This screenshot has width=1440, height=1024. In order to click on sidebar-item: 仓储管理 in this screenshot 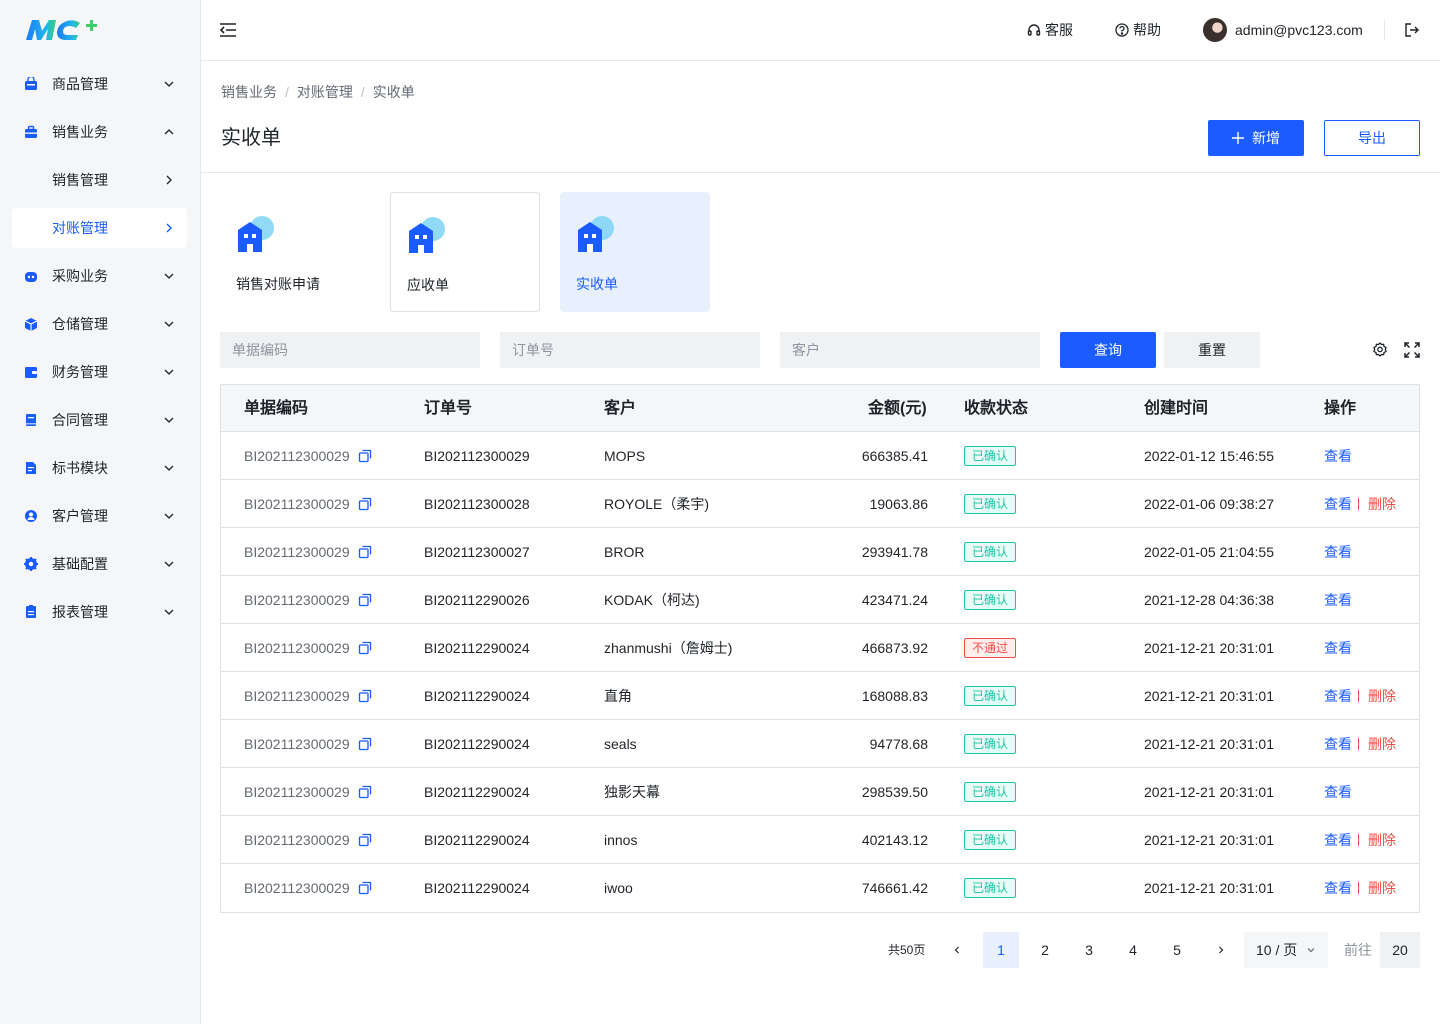, I will do `click(99, 324)`.